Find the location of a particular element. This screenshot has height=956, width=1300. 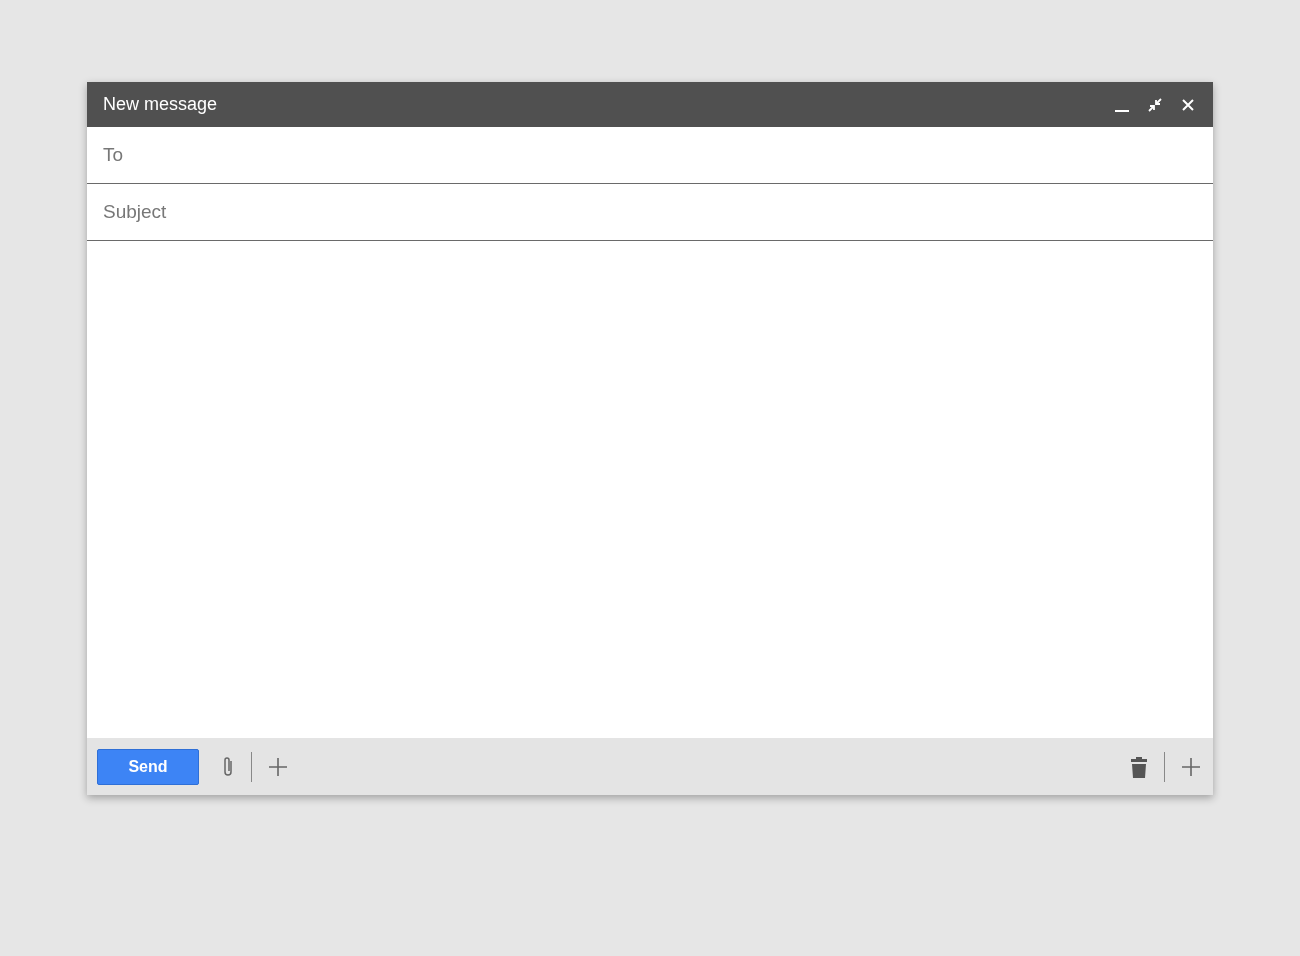

paperclip-icon is located at coordinates (228, 766).